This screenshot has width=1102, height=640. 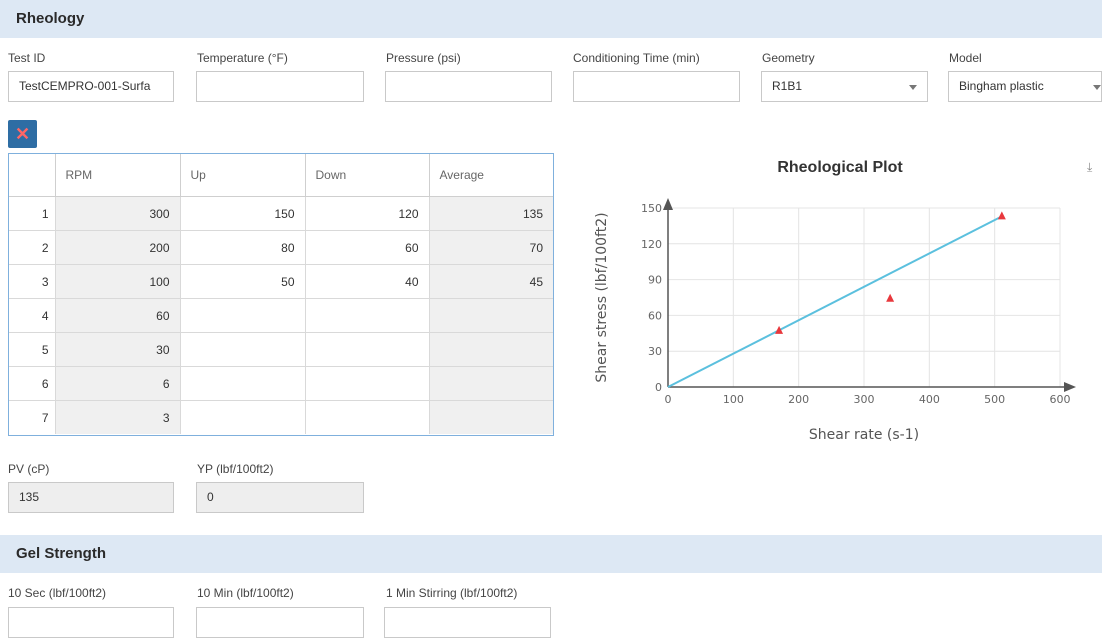 I want to click on x-axis-title: Shear rate (s-1), so click(x=864, y=435).